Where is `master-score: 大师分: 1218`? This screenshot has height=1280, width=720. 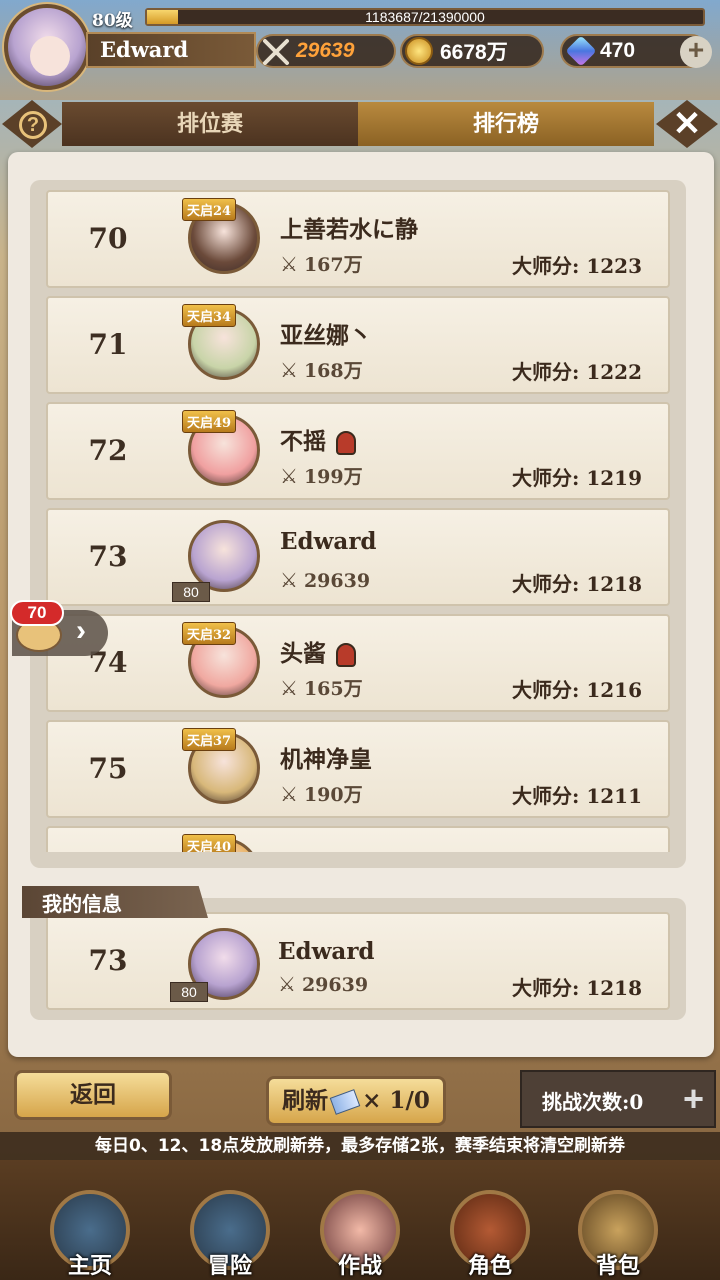 master-score: 大师分: 1218 is located at coordinates (576, 584).